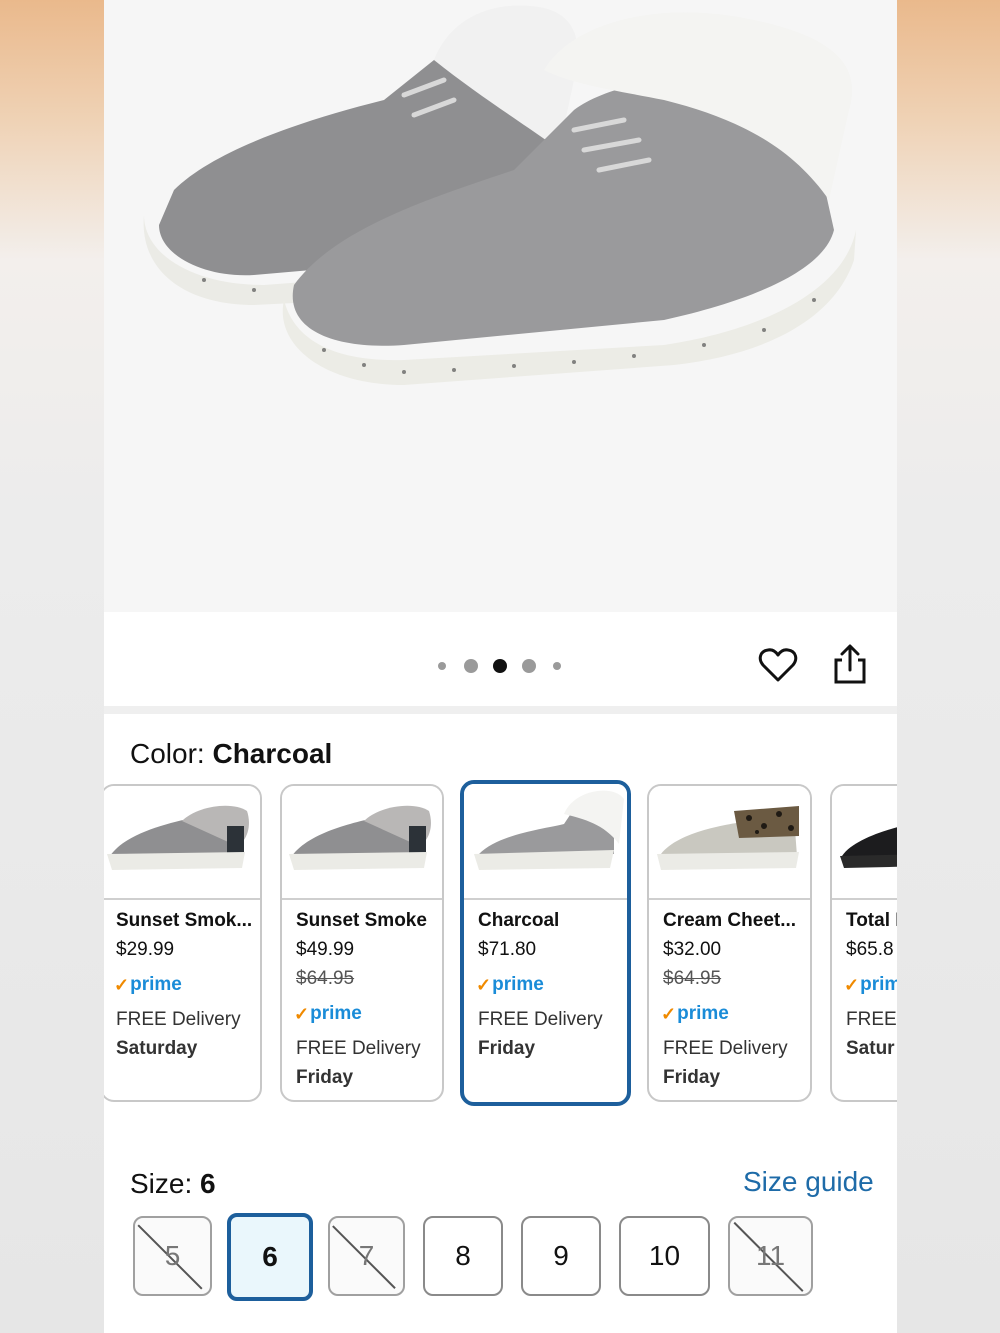 The width and height of the screenshot is (1000, 1333). I want to click on carousel-dot-active, so click(500, 666).